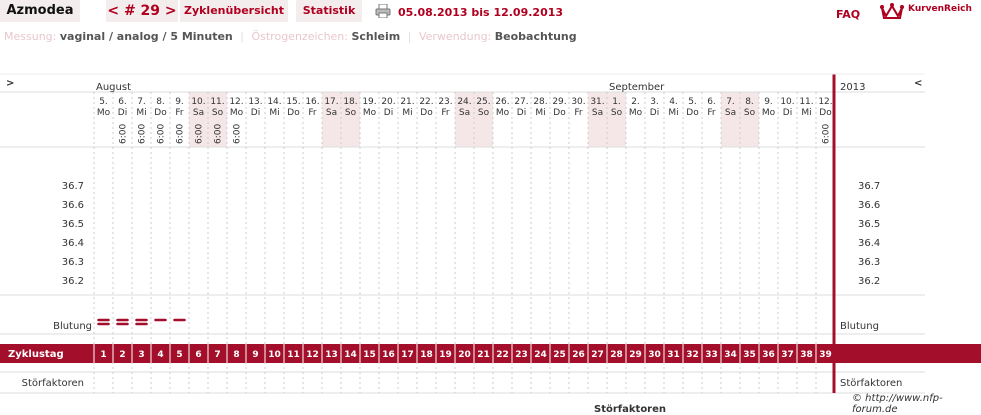 The height and width of the screenshot is (415, 981). Describe the element at coordinates (859, 326) in the screenshot. I see `bleeding-label-right: Blutung` at that location.